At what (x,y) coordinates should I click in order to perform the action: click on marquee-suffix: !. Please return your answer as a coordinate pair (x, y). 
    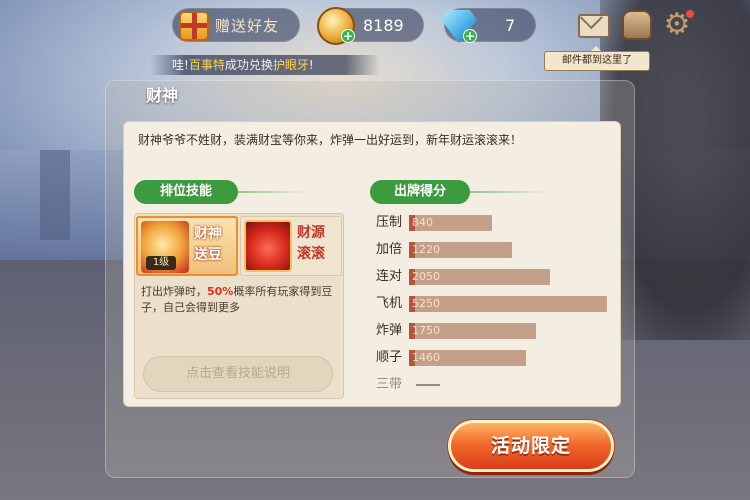
    Looking at the image, I should click on (311, 65).